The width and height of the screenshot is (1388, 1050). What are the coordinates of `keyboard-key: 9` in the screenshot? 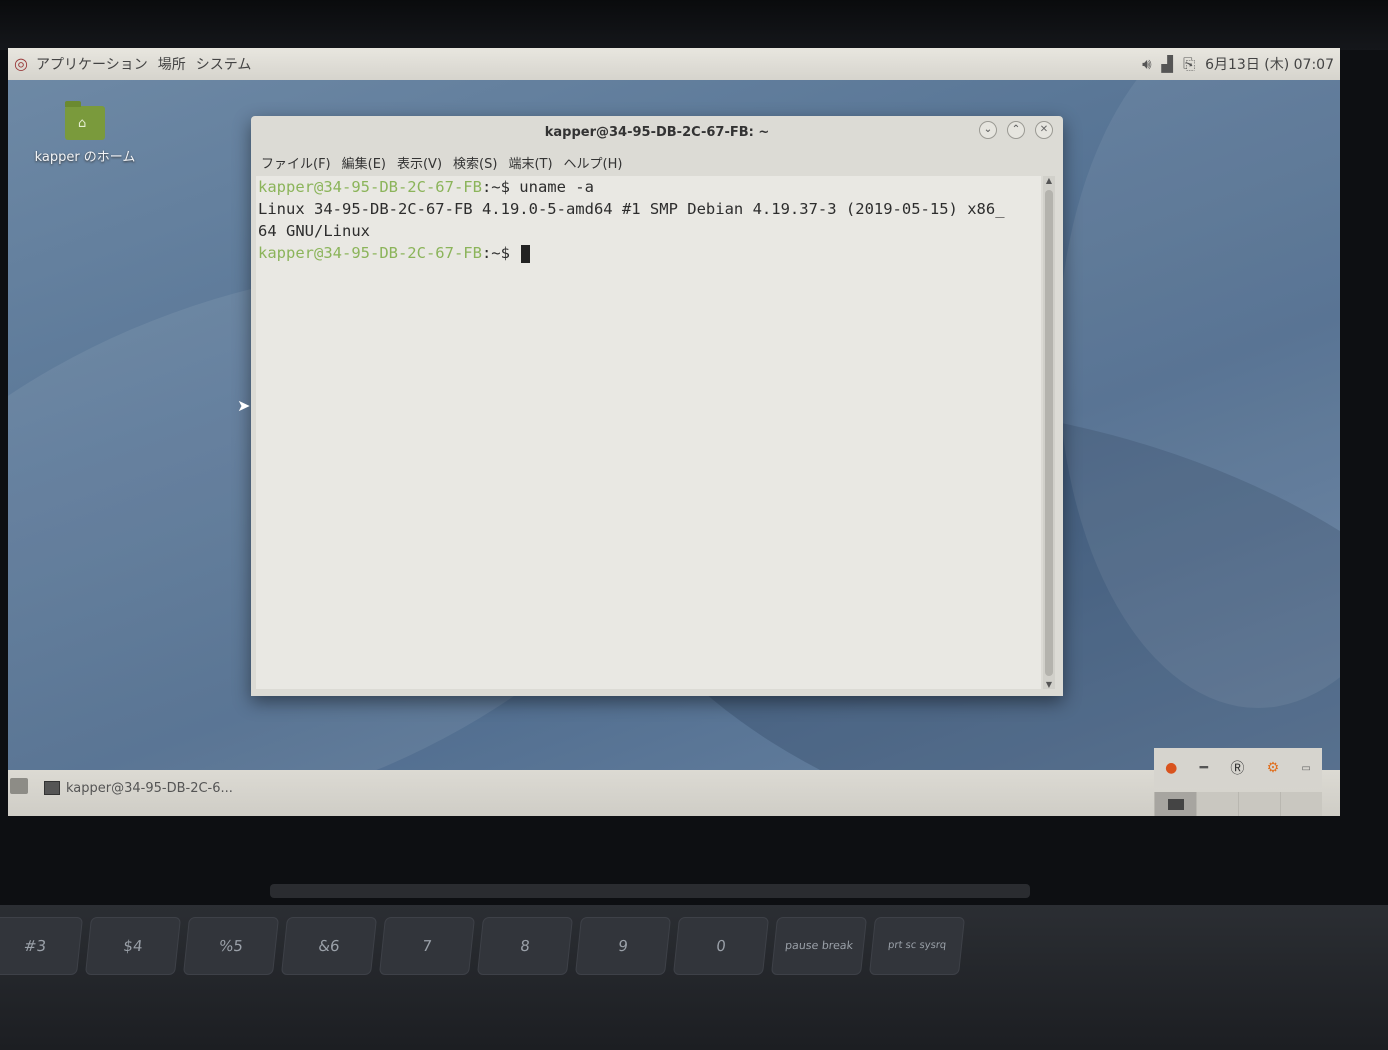 It's located at (623, 946).